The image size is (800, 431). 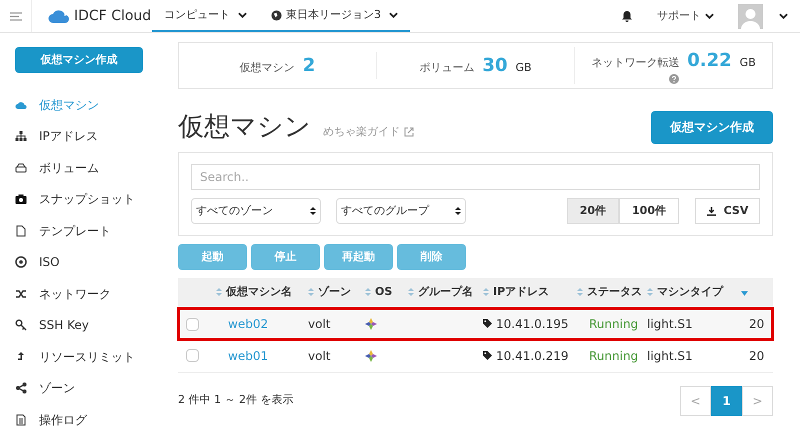 I want to click on sidebar-item: テンプレート, so click(x=90, y=230).